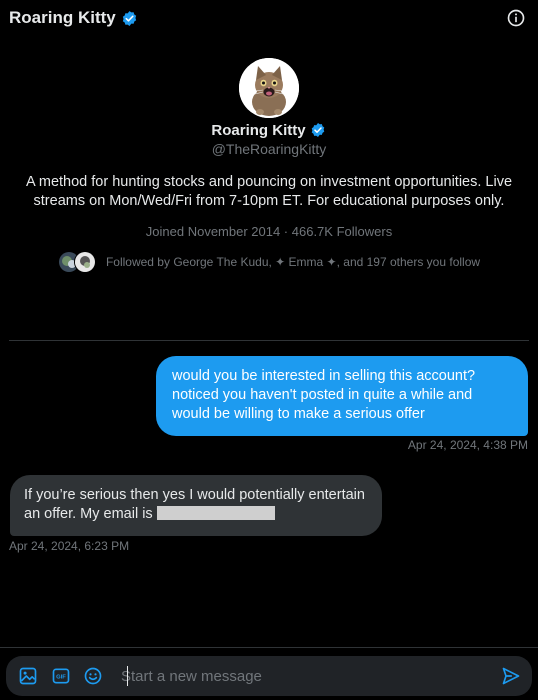 This screenshot has height=700, width=538. I want to click on gif-icon: GIF, so click(61, 676).